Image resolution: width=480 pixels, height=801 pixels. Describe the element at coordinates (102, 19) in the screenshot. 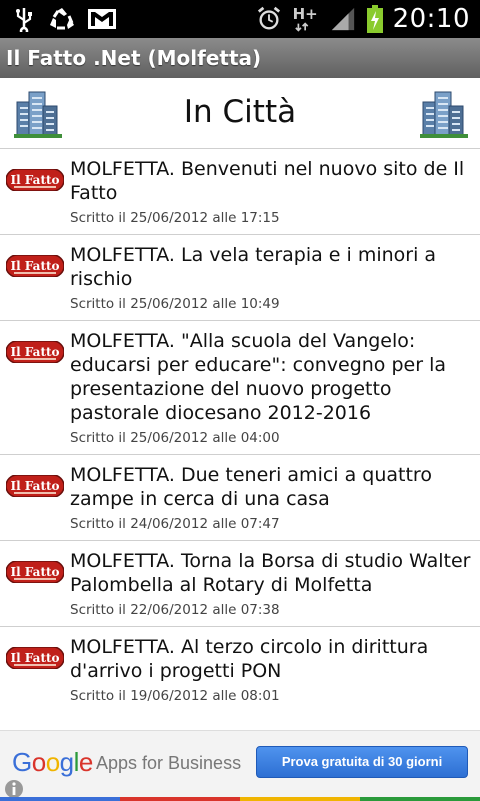

I see `gmail-icon` at that location.